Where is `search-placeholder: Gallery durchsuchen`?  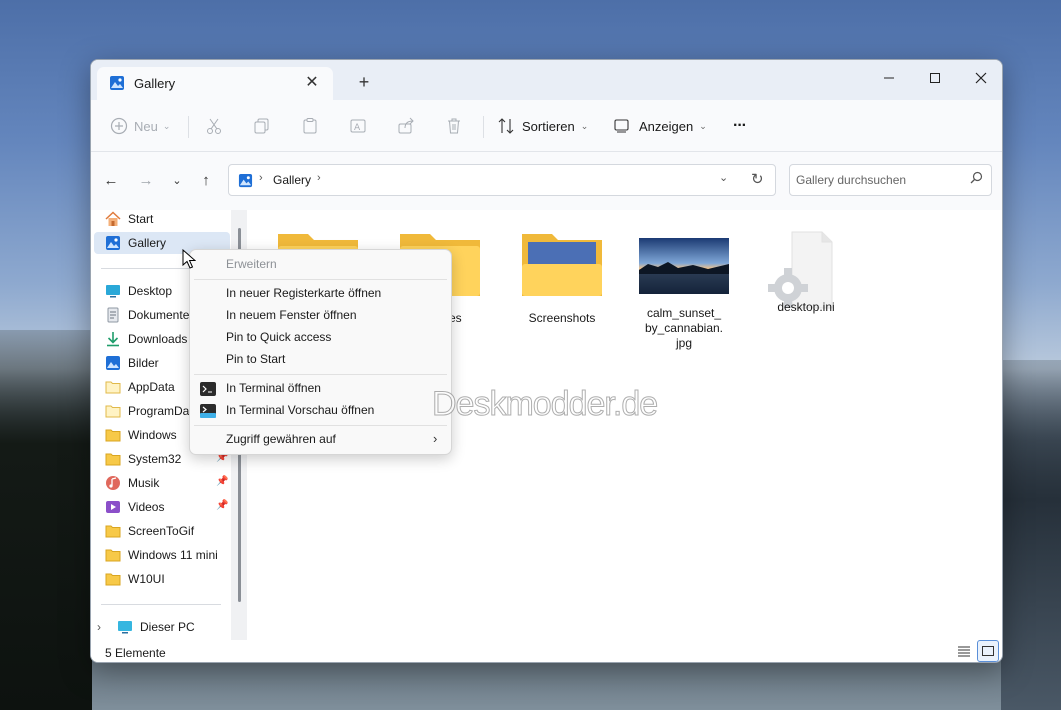 search-placeholder: Gallery durchsuchen is located at coordinates (851, 180).